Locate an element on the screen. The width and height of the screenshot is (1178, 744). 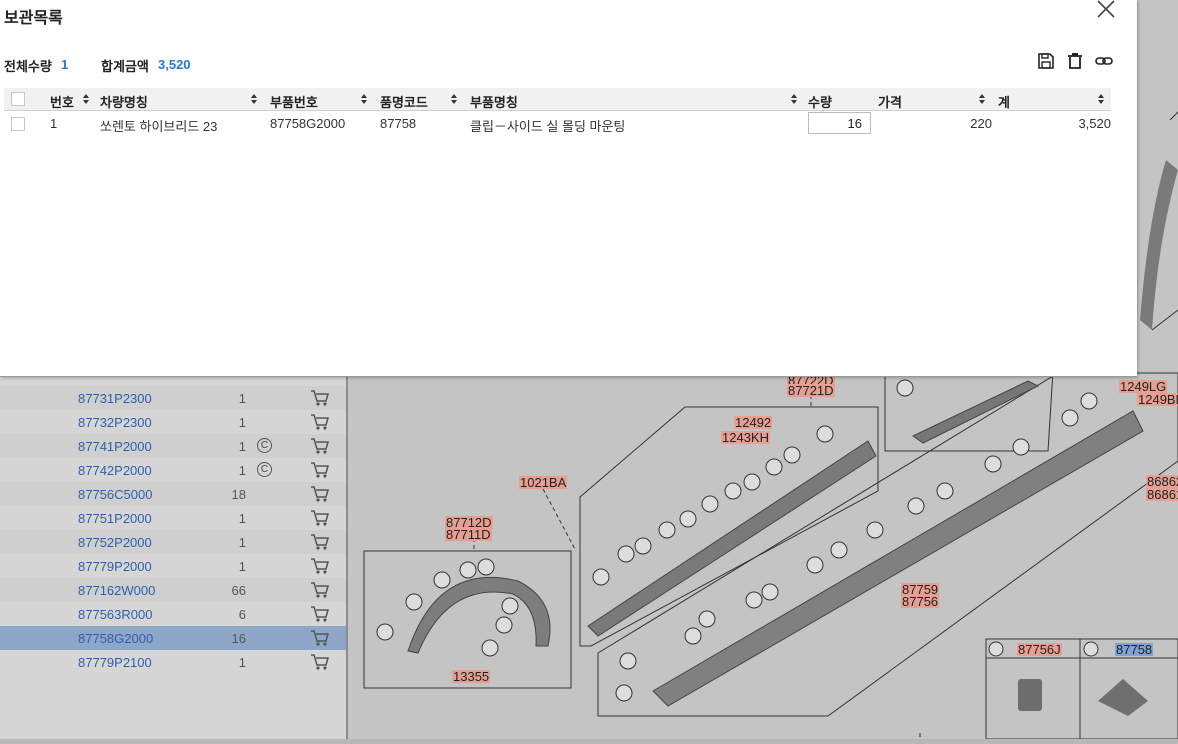
diagram-label: 87756 is located at coordinates (920, 601).